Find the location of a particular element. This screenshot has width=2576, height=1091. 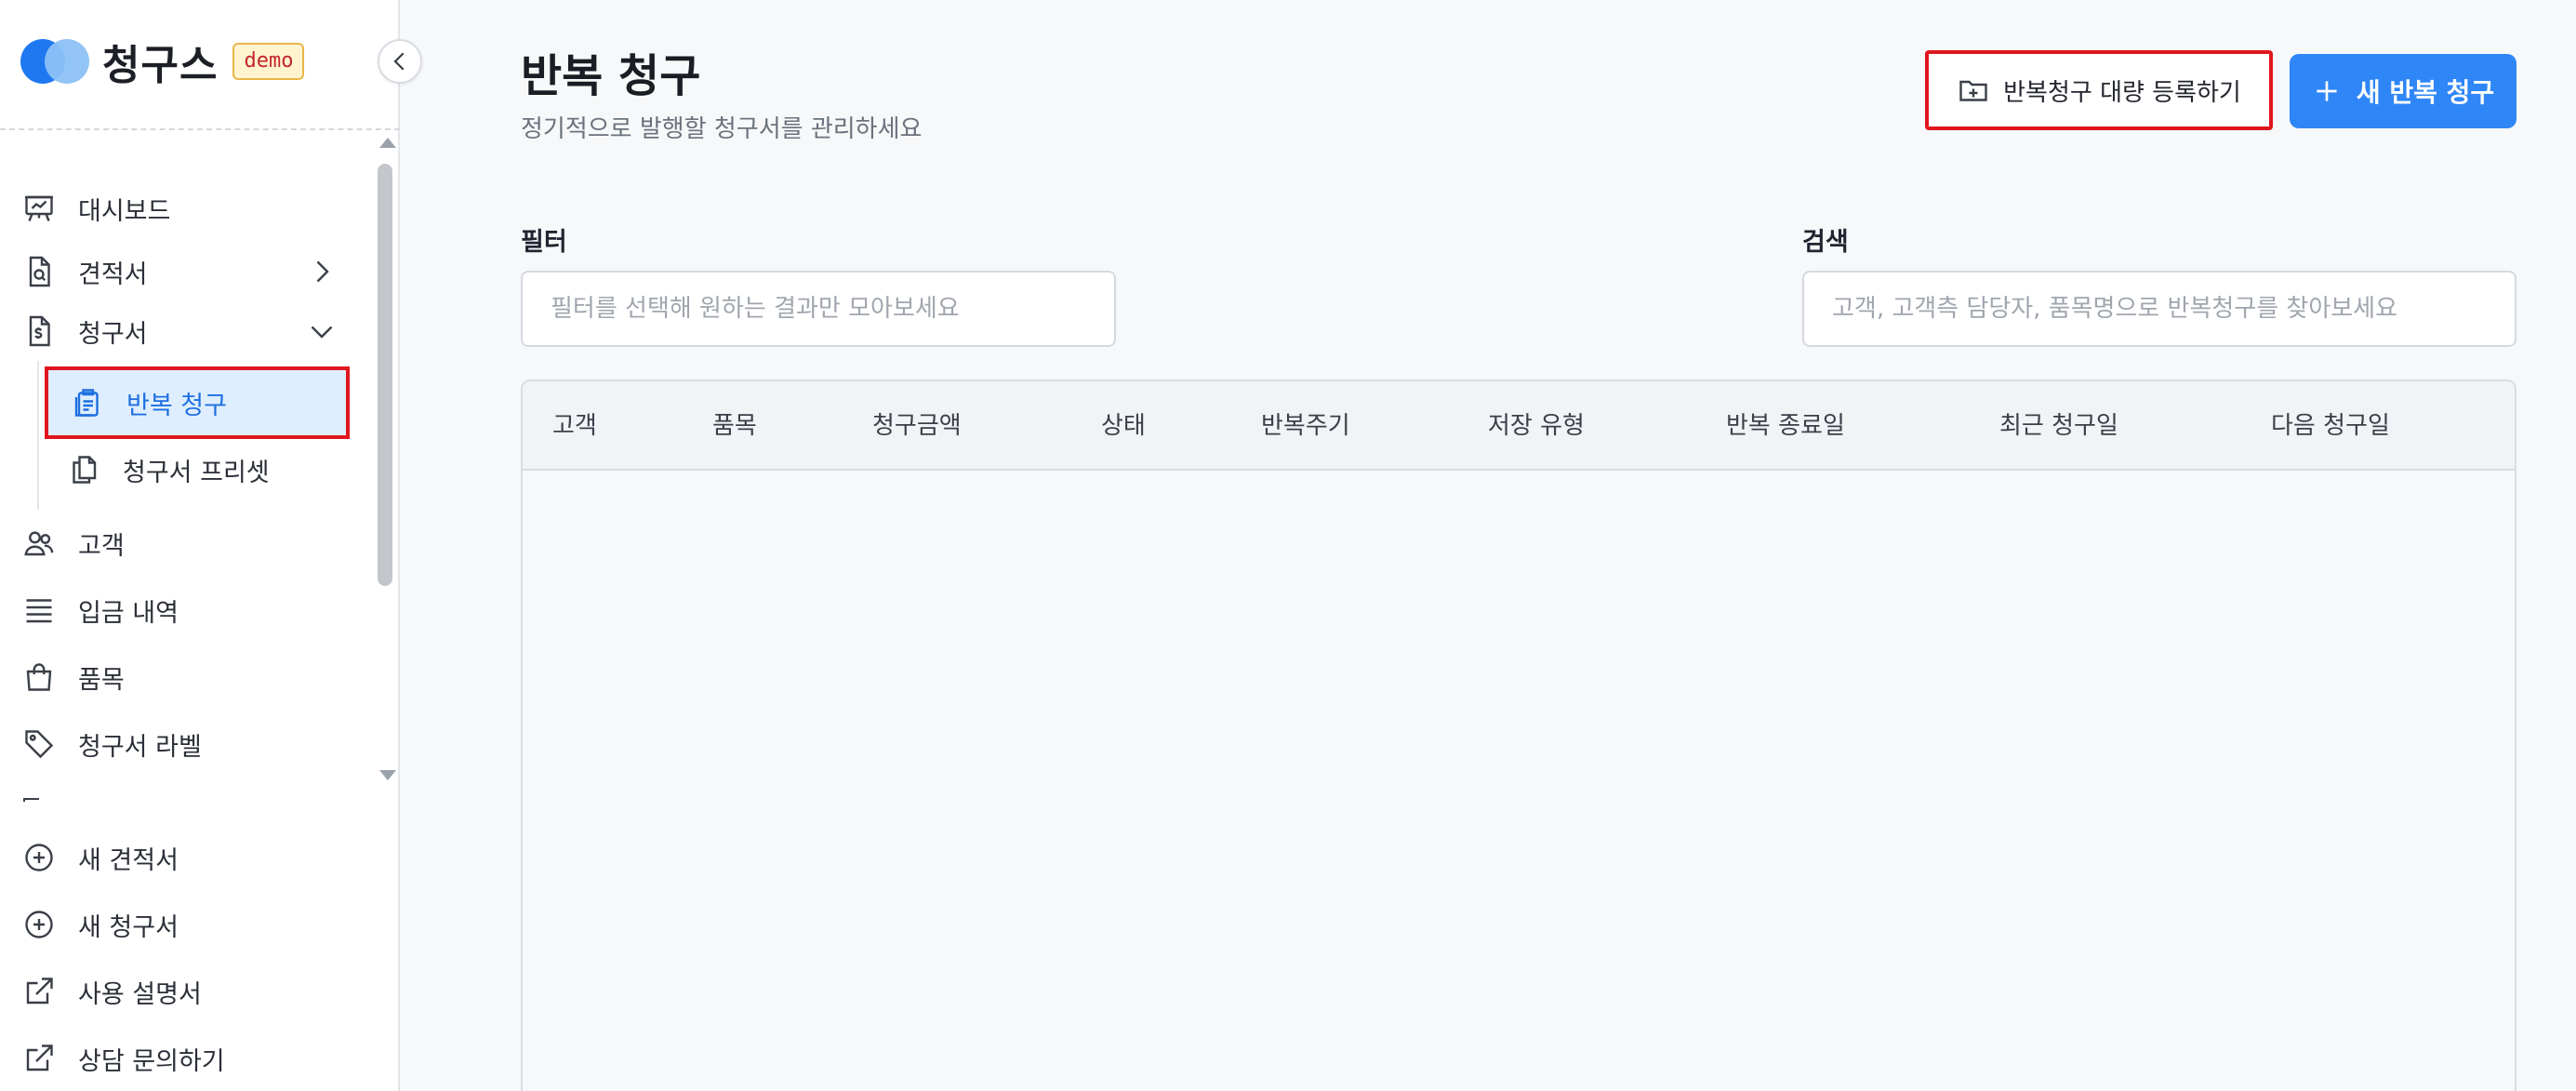

submenu-guide-line is located at coordinates (38, 436).